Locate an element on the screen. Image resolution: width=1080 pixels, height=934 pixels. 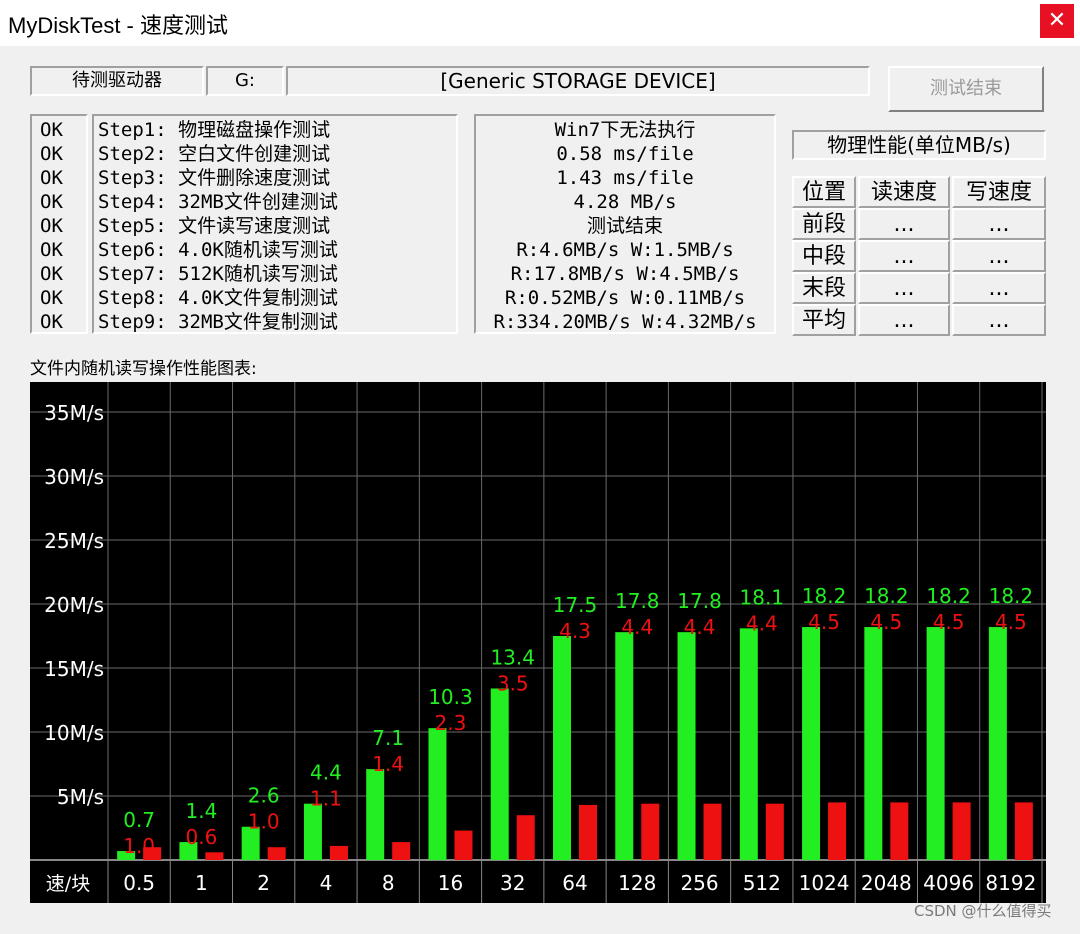
read-value-label: 10.3 is located at coordinates (450, 697).